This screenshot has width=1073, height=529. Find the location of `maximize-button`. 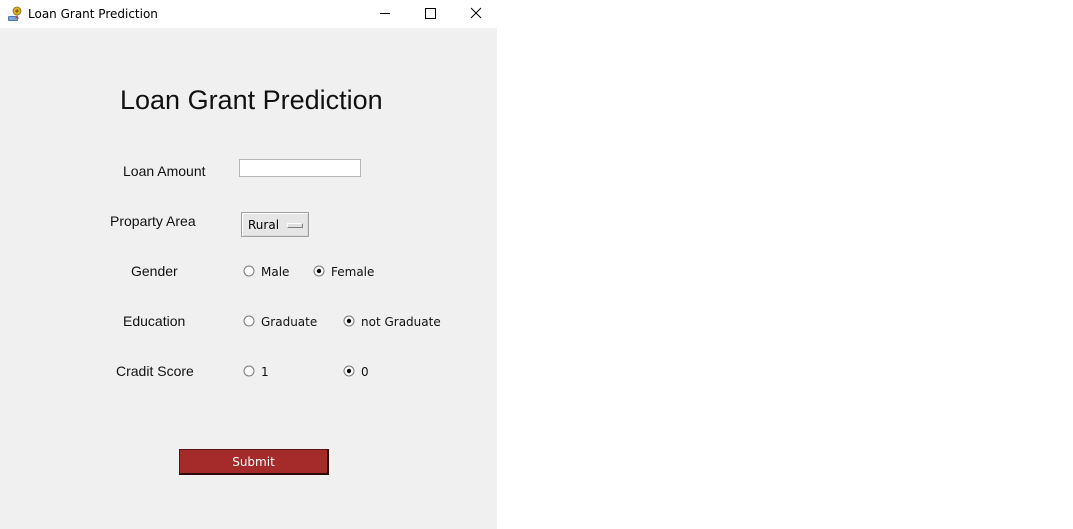

maximize-button is located at coordinates (431, 14).